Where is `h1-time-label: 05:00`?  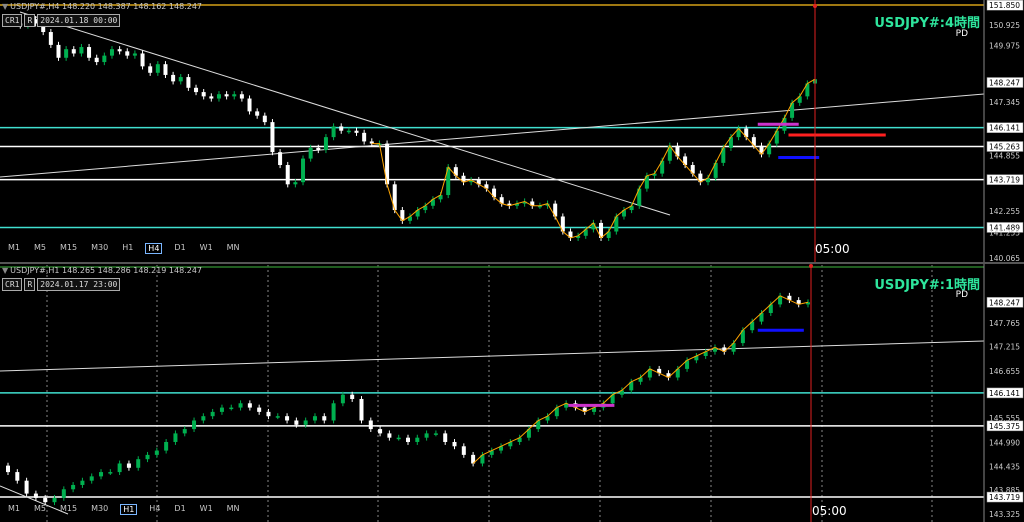 h1-time-label: 05:00 is located at coordinates (829, 511).